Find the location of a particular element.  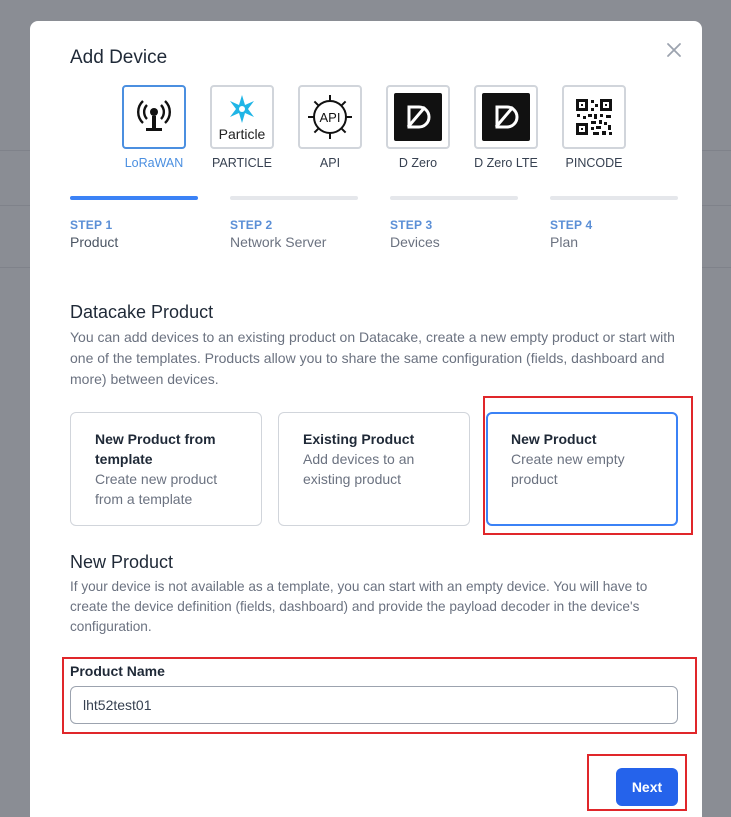

option-title: New Product from template is located at coordinates (155, 449).